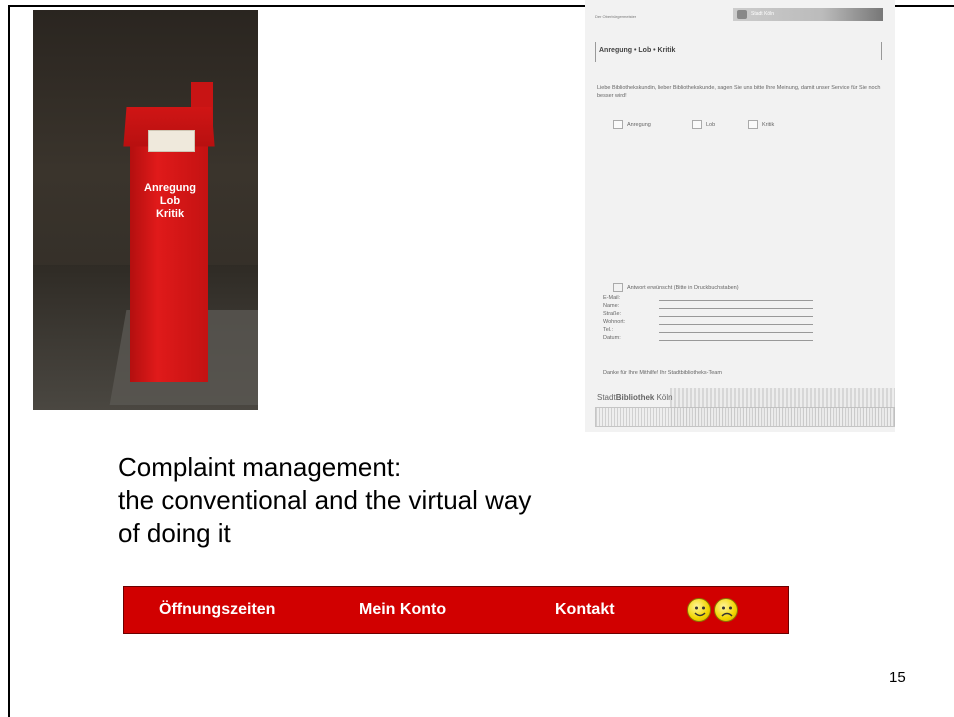  I want to click on form-field: Datum:, so click(708, 337).